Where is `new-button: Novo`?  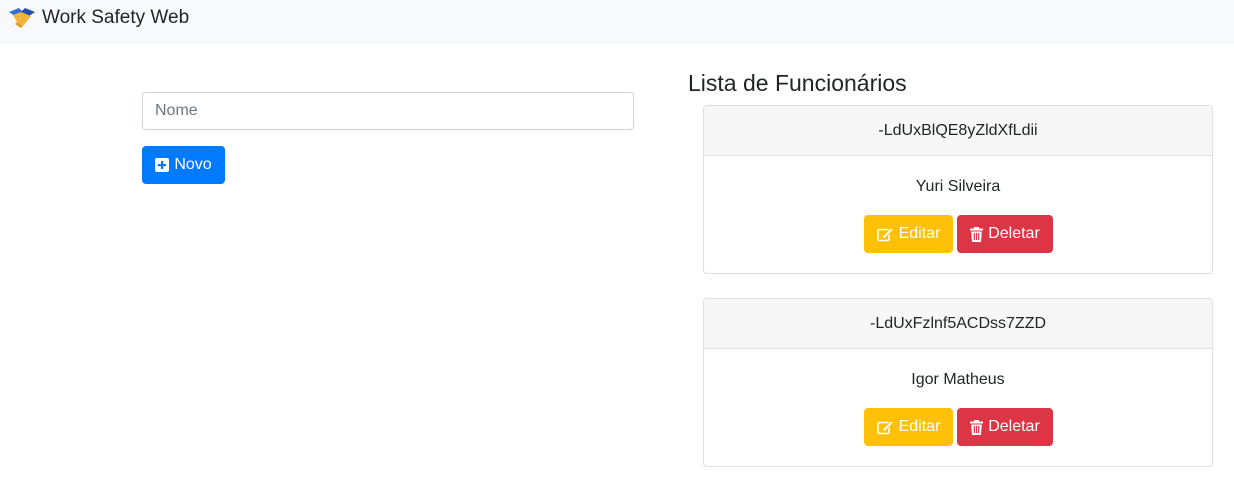 new-button: Novo is located at coordinates (183, 165).